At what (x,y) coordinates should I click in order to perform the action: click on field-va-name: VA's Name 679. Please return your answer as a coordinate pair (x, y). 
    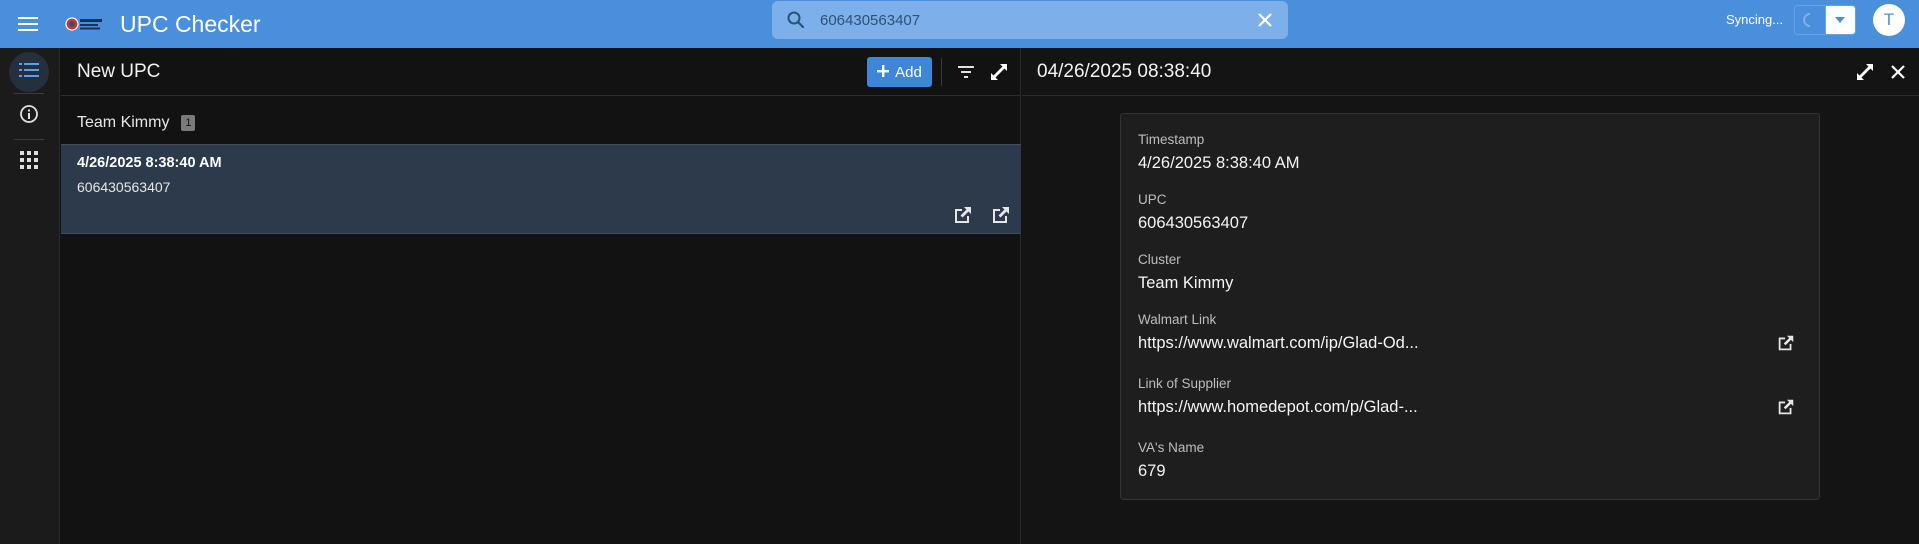
    Looking at the image, I should click on (1468, 460).